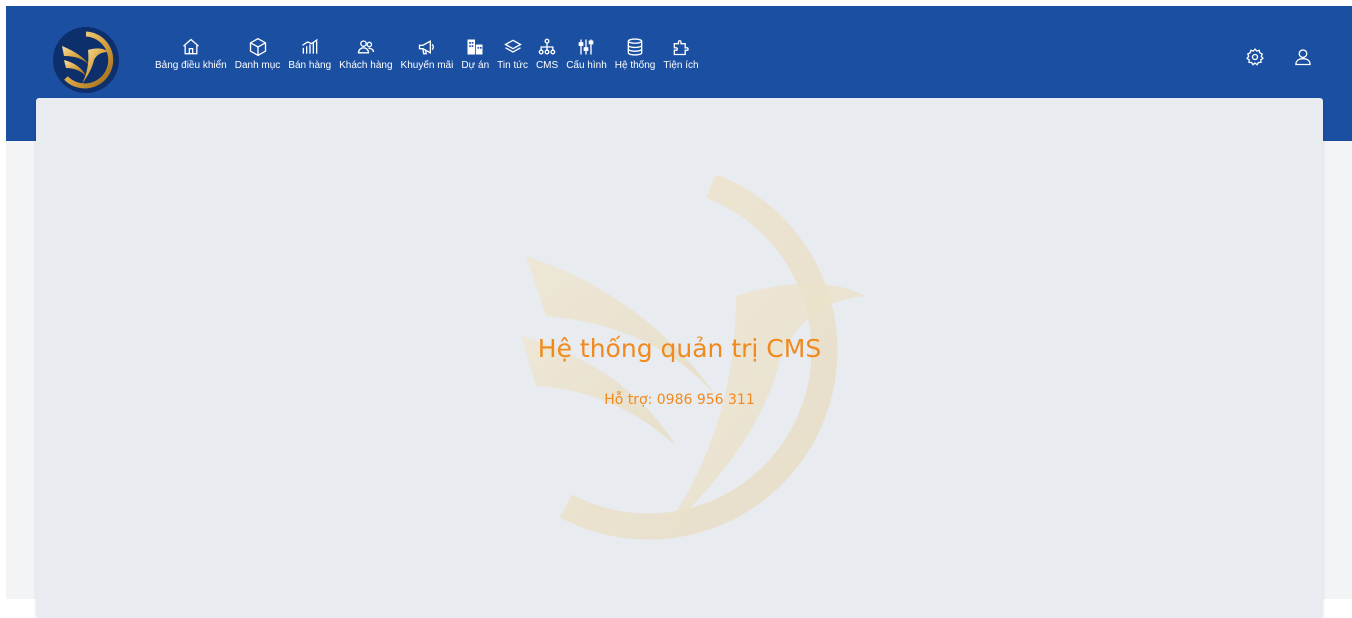  What do you see at coordinates (681, 47) in the screenshot?
I see `puzzle-icon` at bounding box center [681, 47].